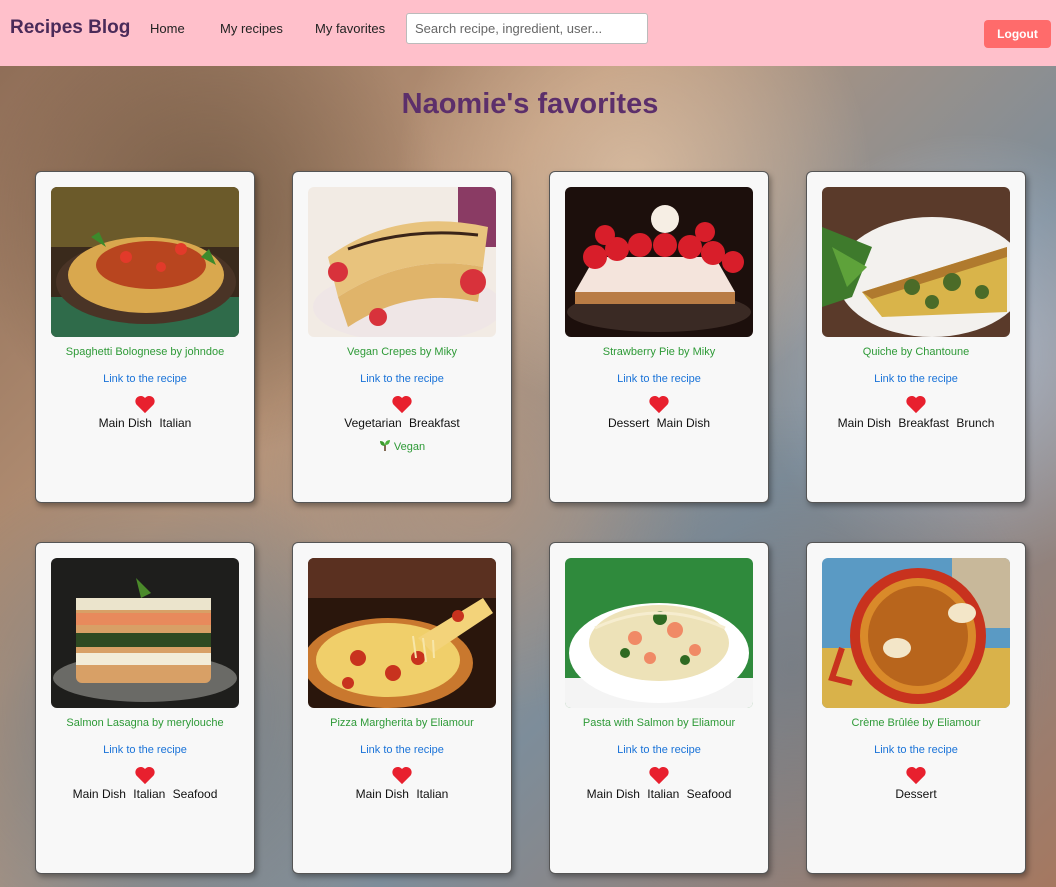 The image size is (1056, 887). I want to click on recipe-title: Quiche by Chantoune, so click(916, 352).